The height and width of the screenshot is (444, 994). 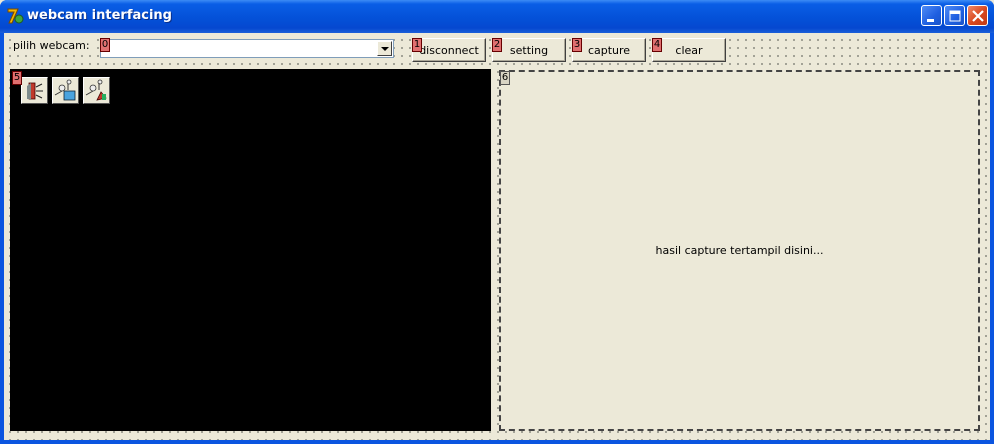 What do you see at coordinates (609, 50) in the screenshot?
I see `capture-button: capture` at bounding box center [609, 50].